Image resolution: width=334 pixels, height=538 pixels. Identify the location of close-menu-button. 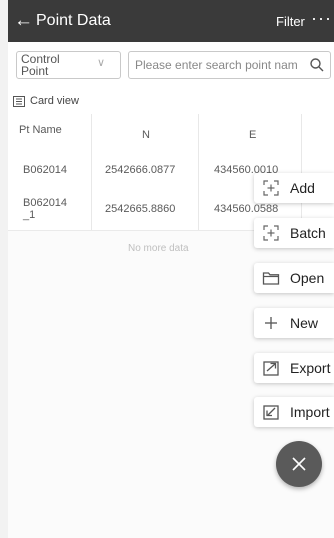
(299, 464).